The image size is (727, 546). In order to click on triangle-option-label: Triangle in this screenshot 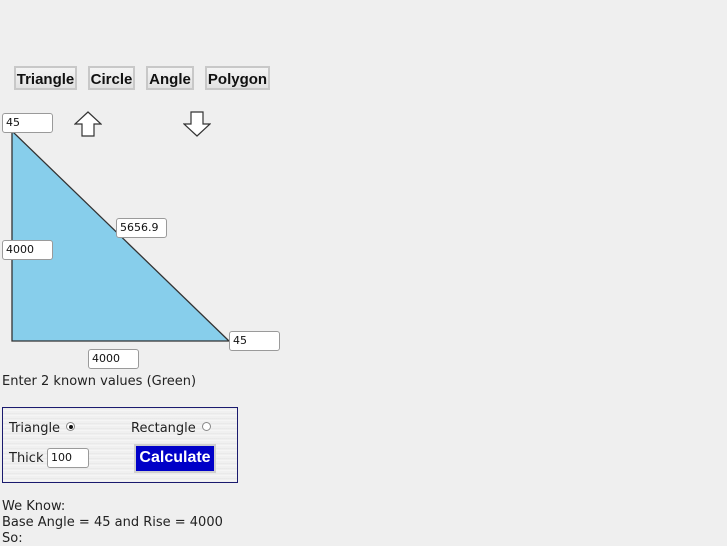, I will do `click(35, 428)`.